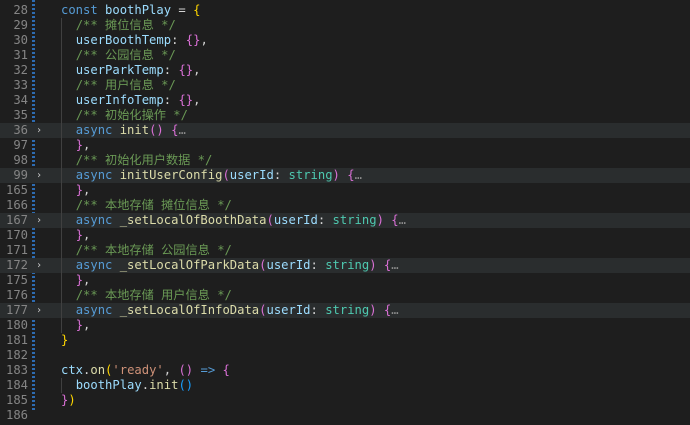  I want to click on line-code: userInfoTemp: {},, so click(131, 100).